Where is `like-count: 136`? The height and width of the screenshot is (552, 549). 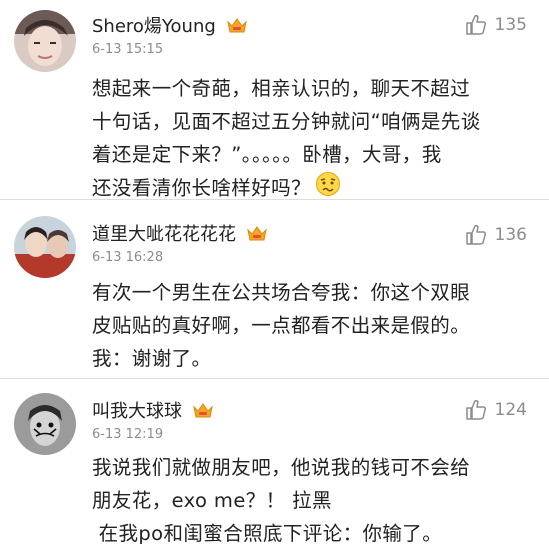 like-count: 136 is located at coordinates (510, 235).